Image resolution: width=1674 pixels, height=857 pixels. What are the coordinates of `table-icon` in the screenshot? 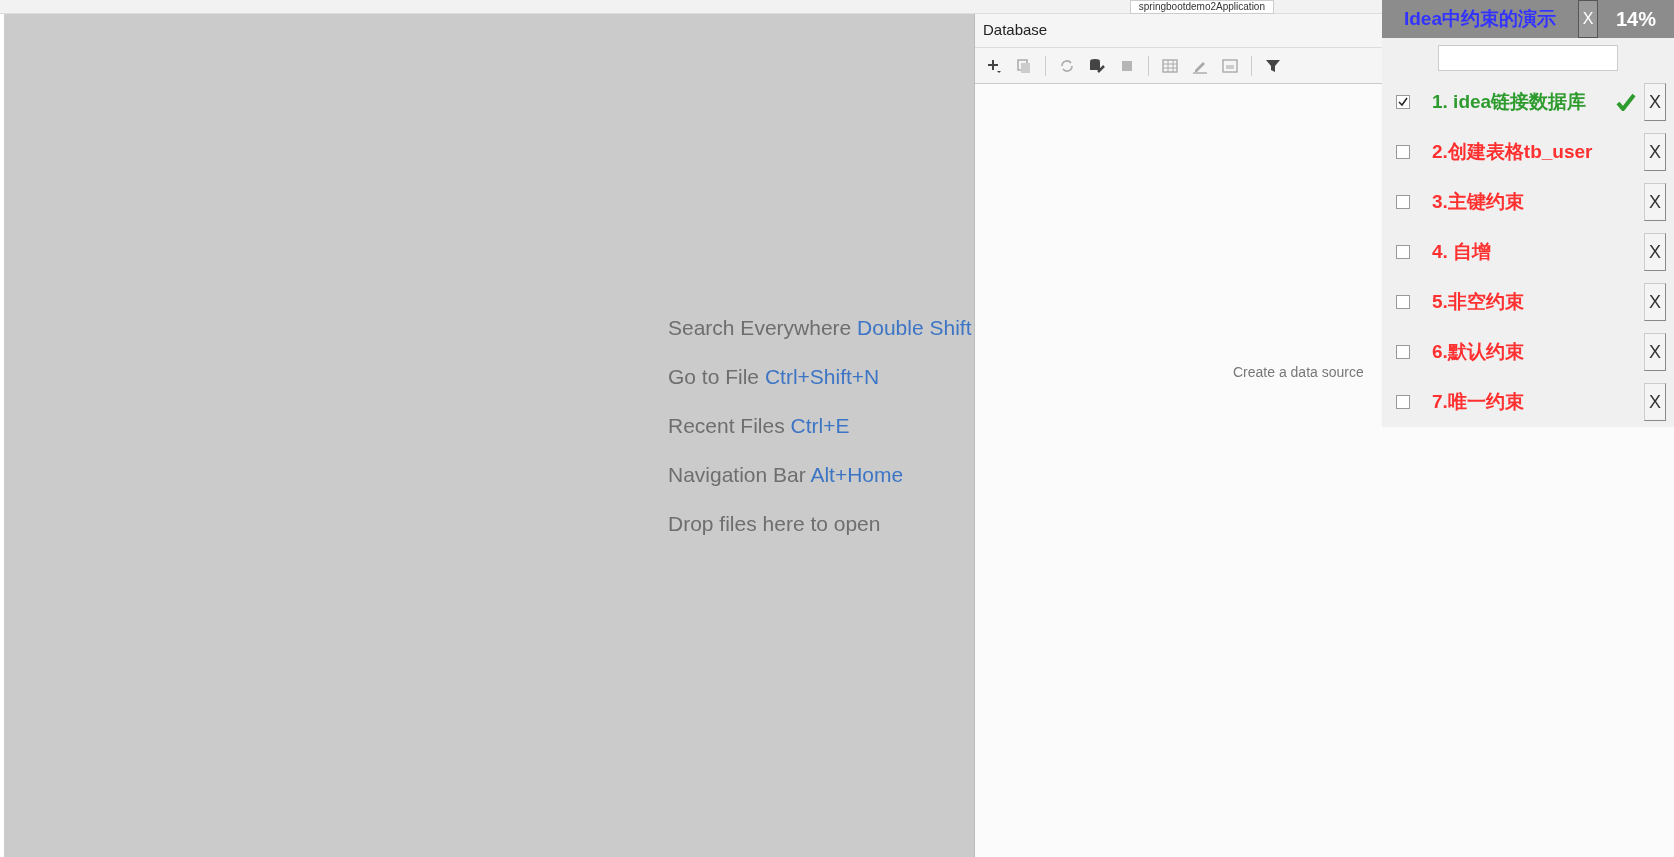 It's located at (1170, 65).